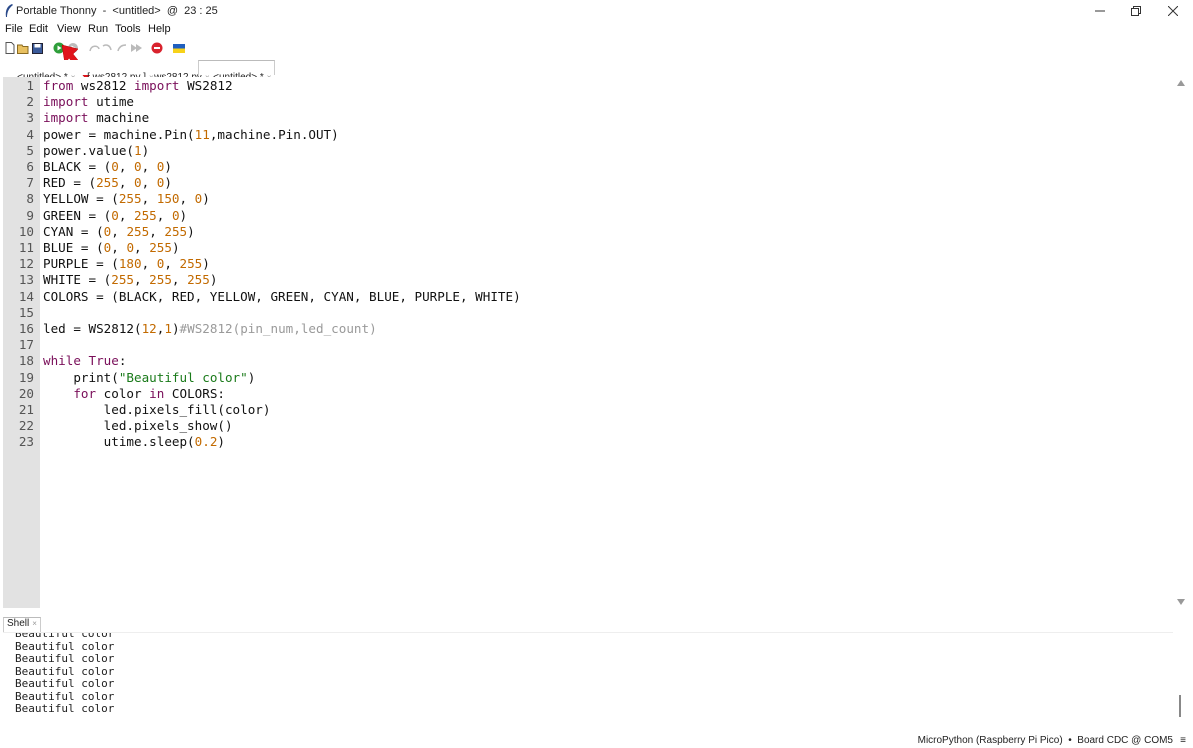 This screenshot has width=1193, height=748. I want to click on shell-output-line: Beautiful color, so click(65, 708).